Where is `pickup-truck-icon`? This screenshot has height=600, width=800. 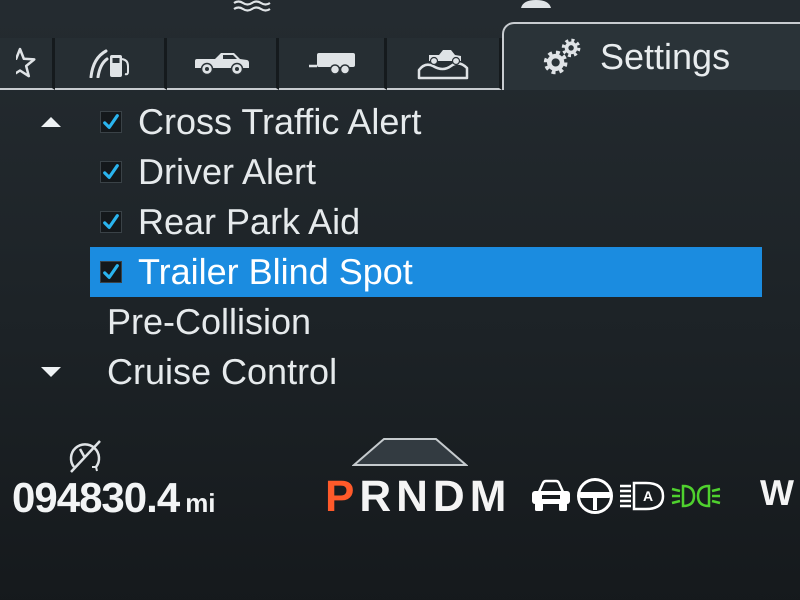
pickup-truck-icon is located at coordinates (221, 63).